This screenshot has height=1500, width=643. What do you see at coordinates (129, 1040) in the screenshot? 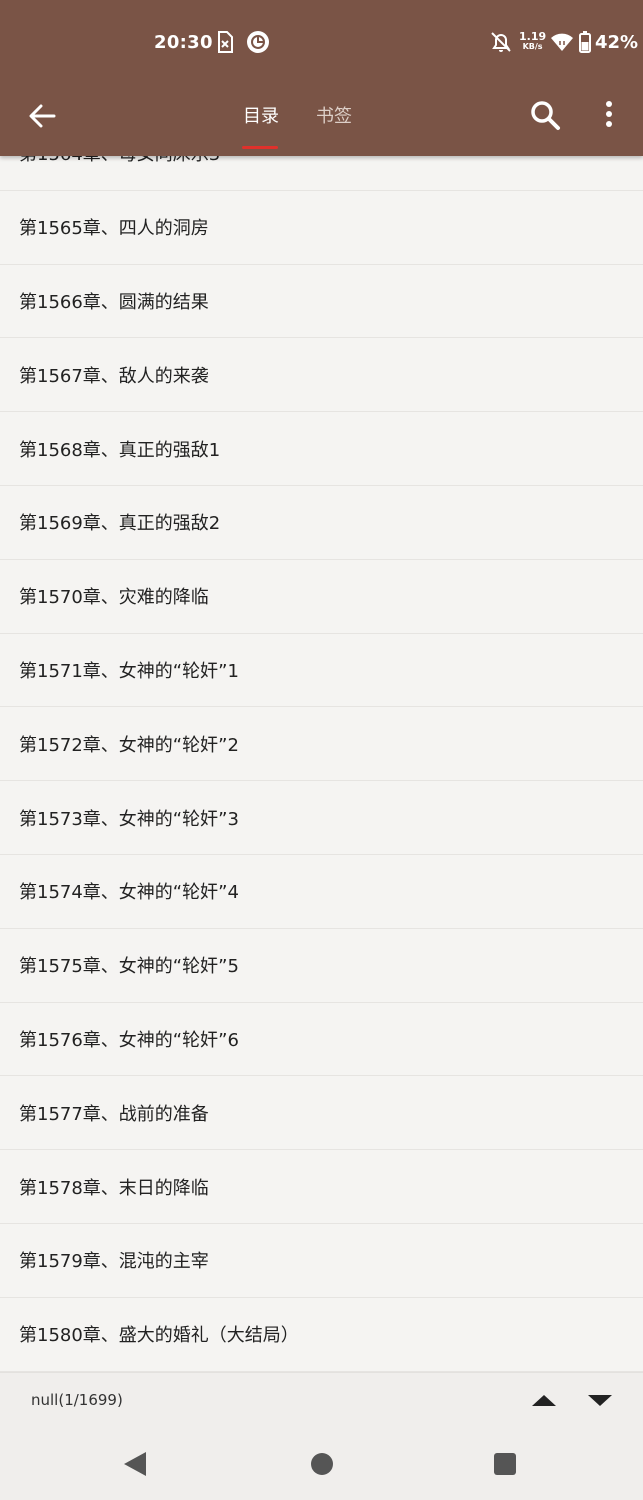
I see `chapter-title: 第1576章、女神的“轮奸”6` at bounding box center [129, 1040].